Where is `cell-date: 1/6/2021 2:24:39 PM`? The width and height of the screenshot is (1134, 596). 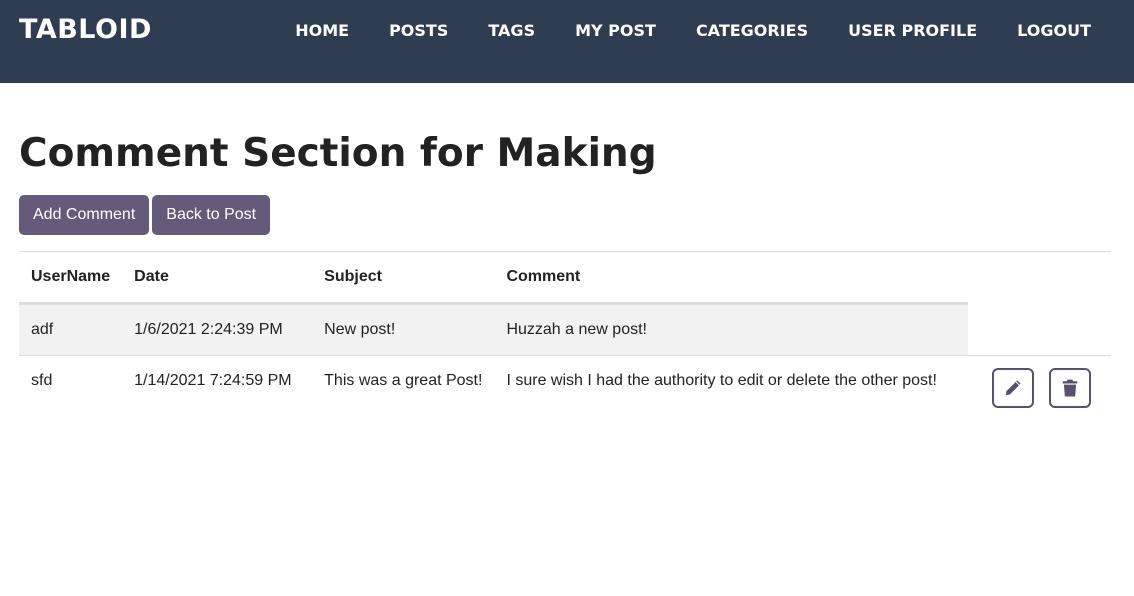
cell-date: 1/6/2021 2:24:39 PM is located at coordinates (217, 329).